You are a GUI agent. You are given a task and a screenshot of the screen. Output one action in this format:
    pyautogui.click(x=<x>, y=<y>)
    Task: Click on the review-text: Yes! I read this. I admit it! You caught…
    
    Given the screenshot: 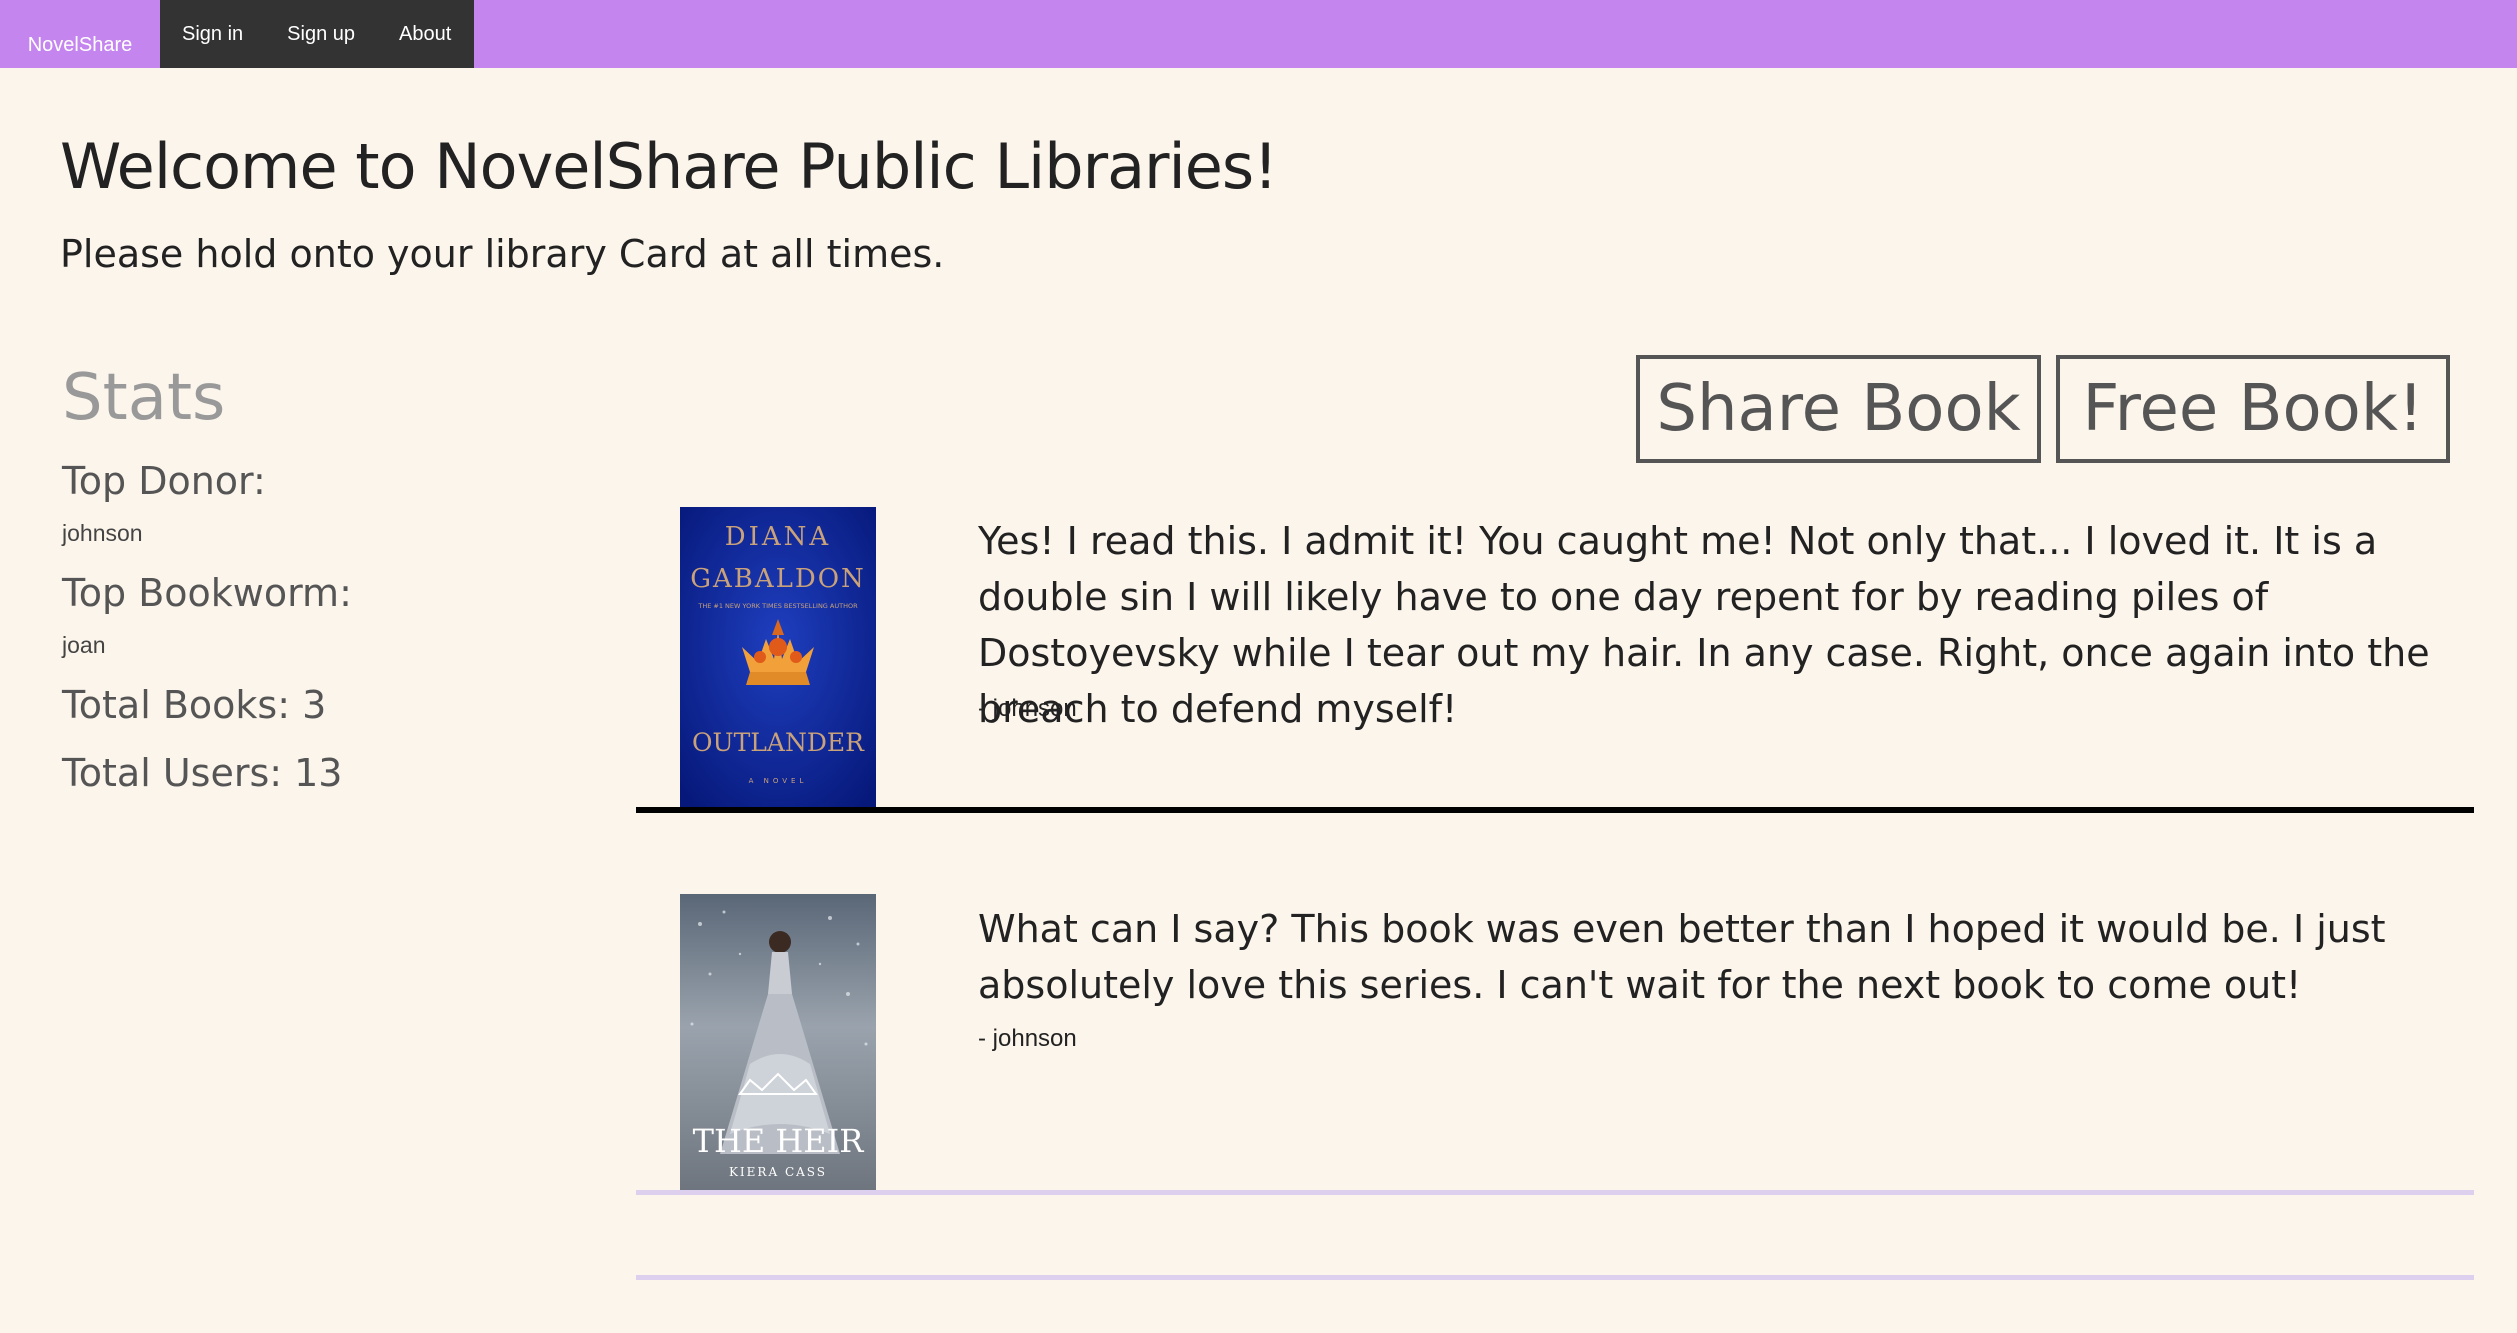 What is the action you would take?
    pyautogui.click(x=1704, y=625)
    